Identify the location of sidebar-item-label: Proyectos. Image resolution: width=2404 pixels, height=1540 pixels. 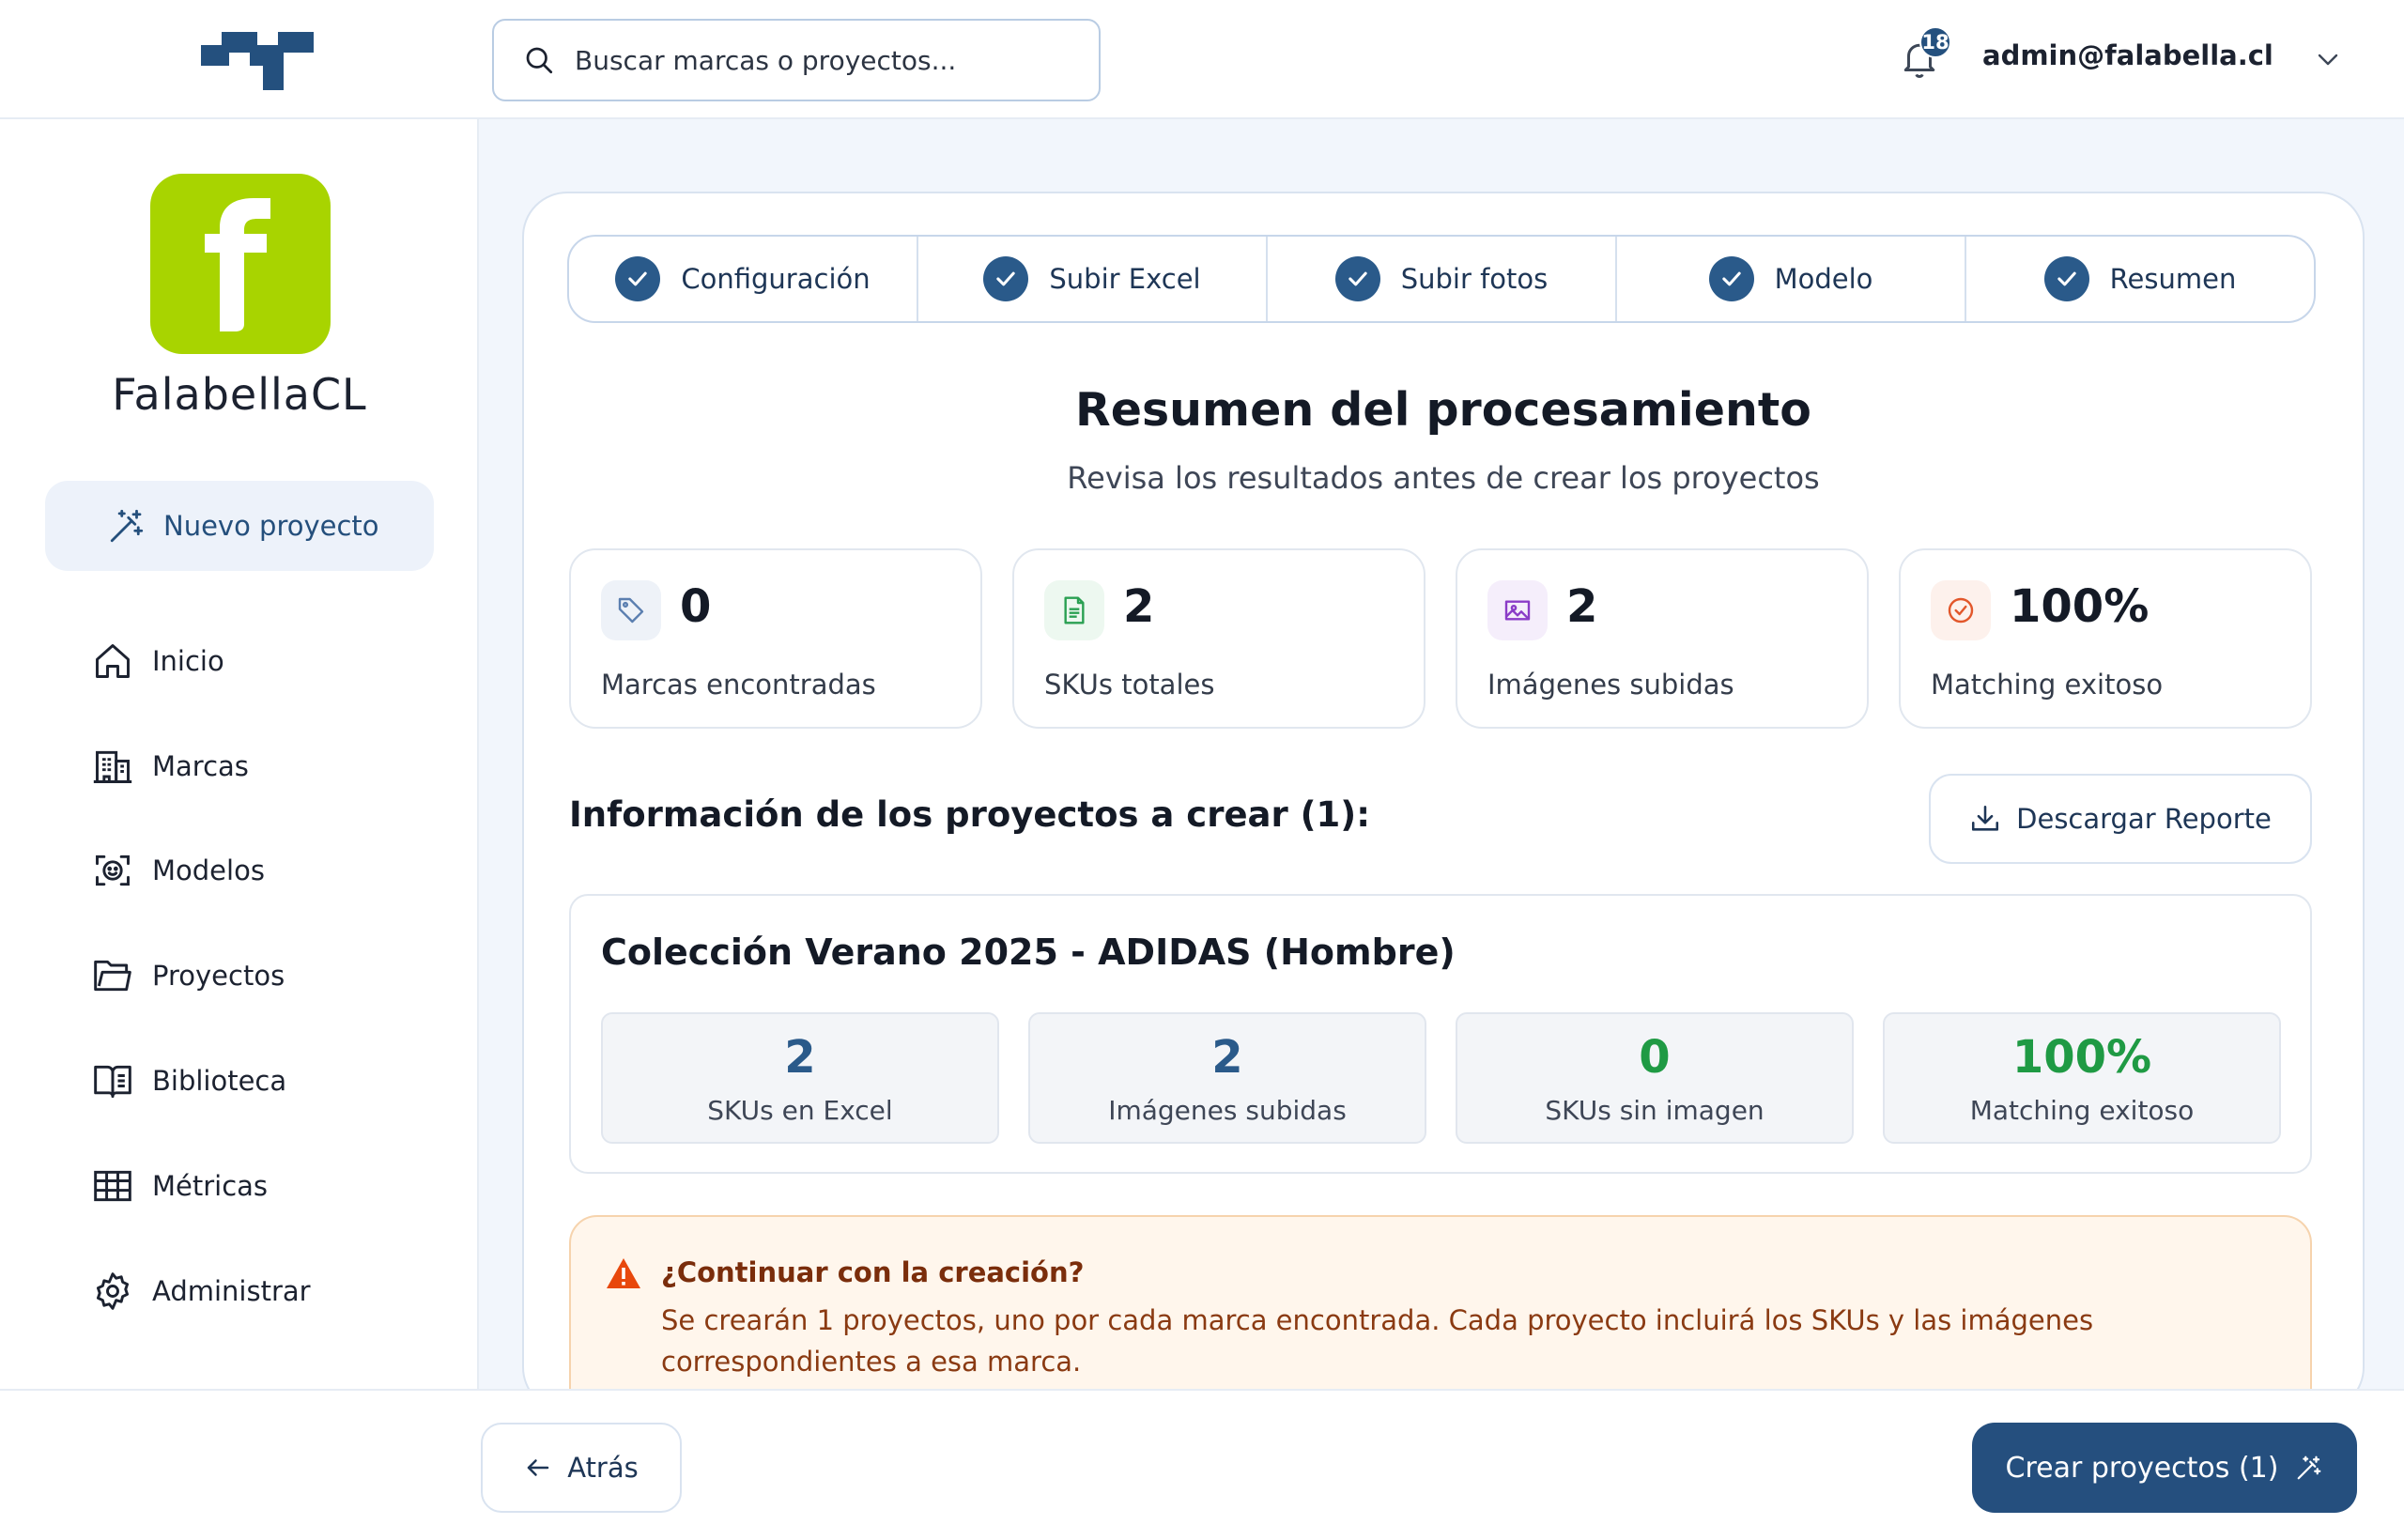
(218, 976).